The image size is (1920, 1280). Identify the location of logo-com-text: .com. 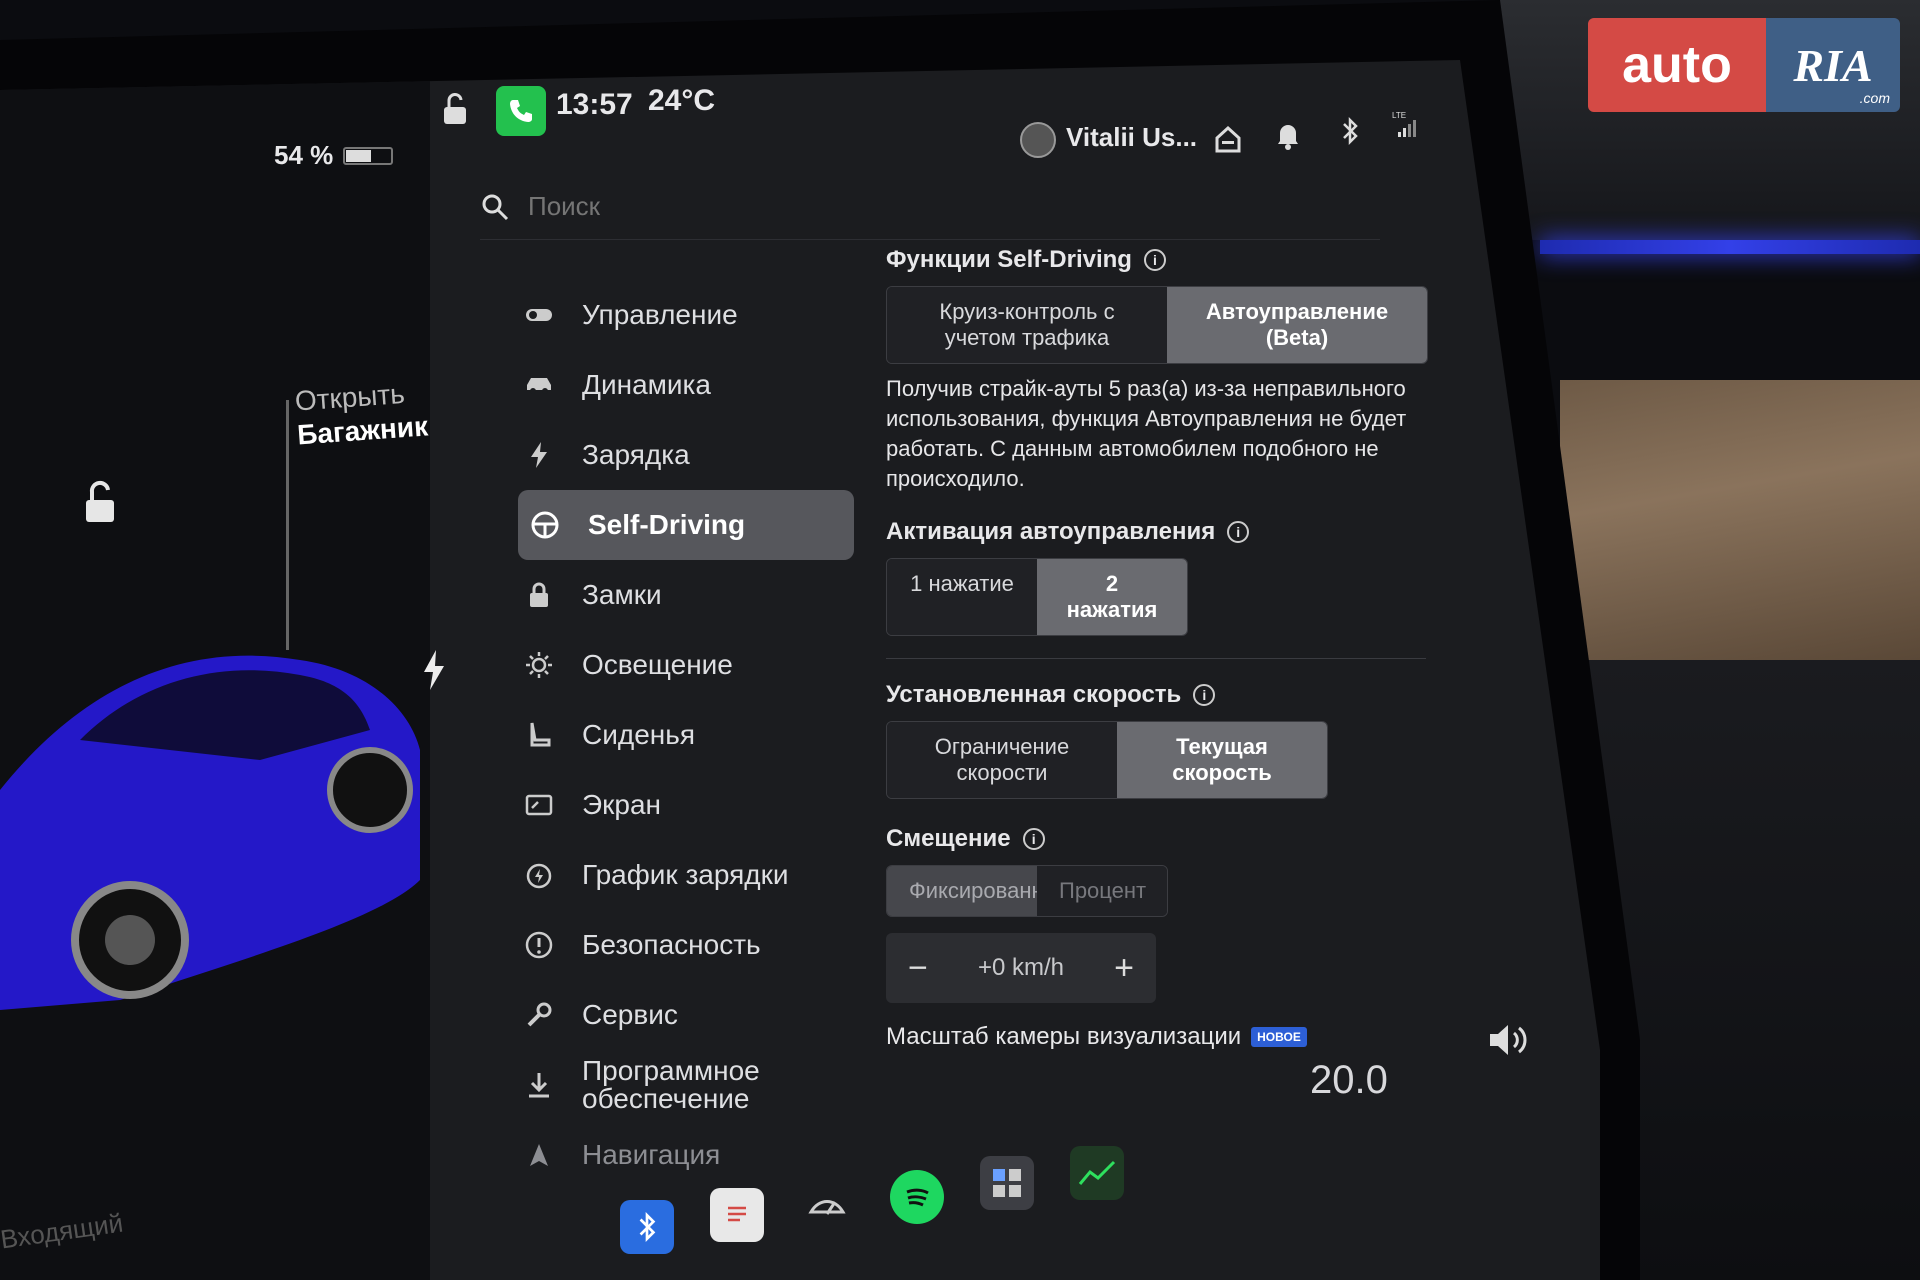
(1874, 98).